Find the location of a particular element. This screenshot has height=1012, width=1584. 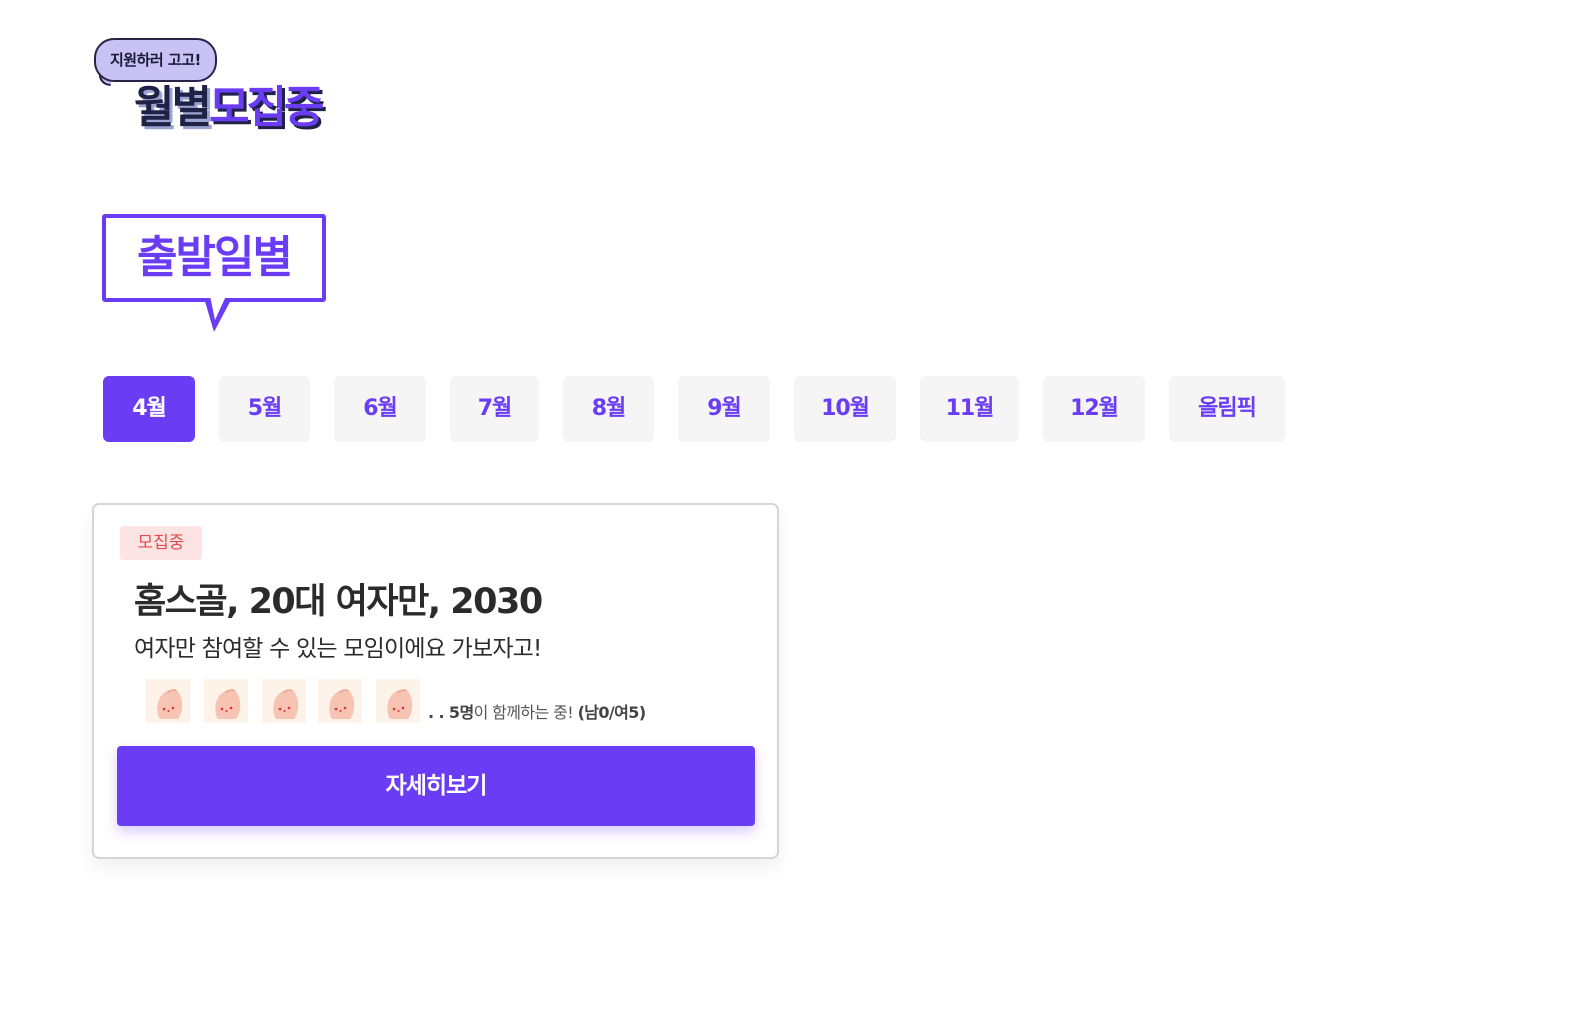

tab-may: 5월 is located at coordinates (264, 409).